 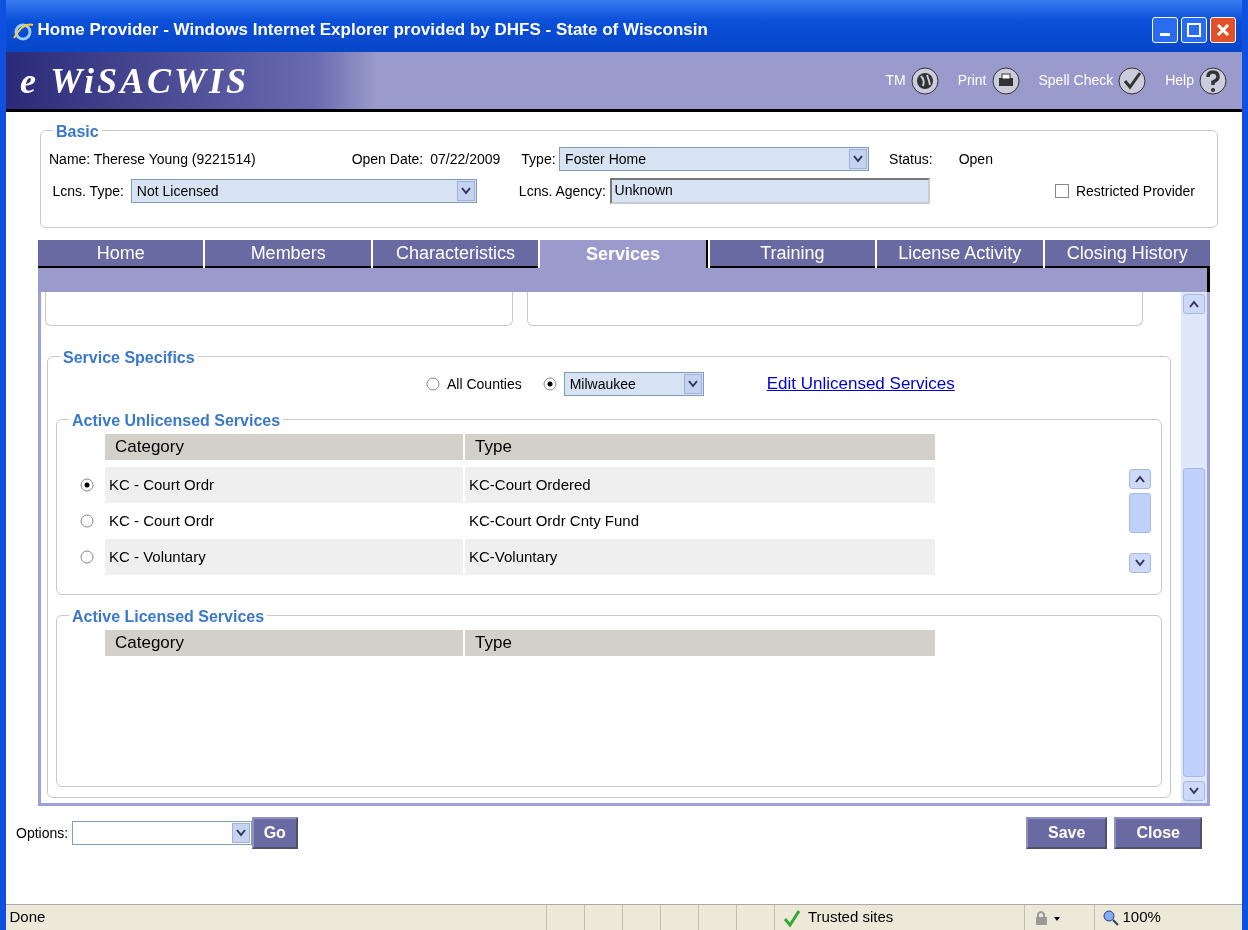 I want to click on tab: Closing History, so click(x=1127, y=254).